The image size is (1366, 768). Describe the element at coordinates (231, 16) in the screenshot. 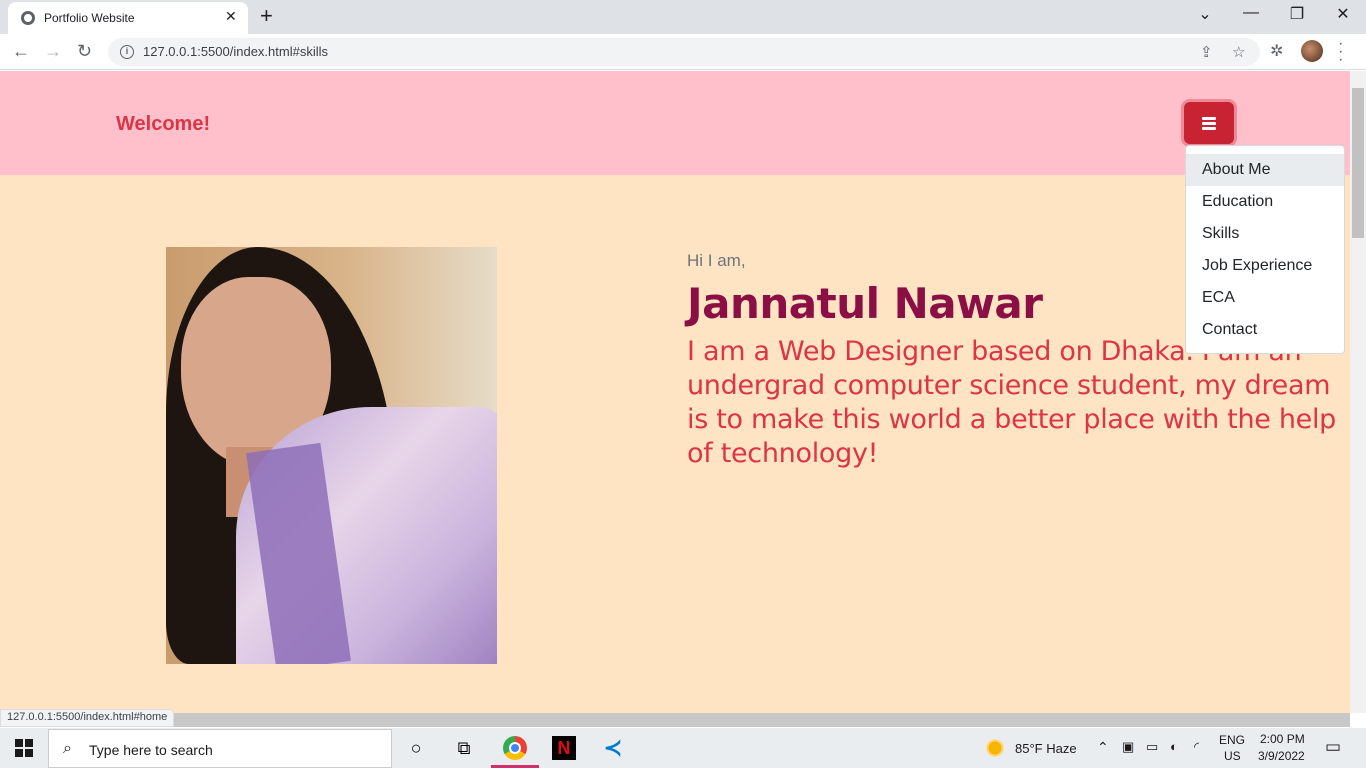

I see `close-icon: ✕` at that location.